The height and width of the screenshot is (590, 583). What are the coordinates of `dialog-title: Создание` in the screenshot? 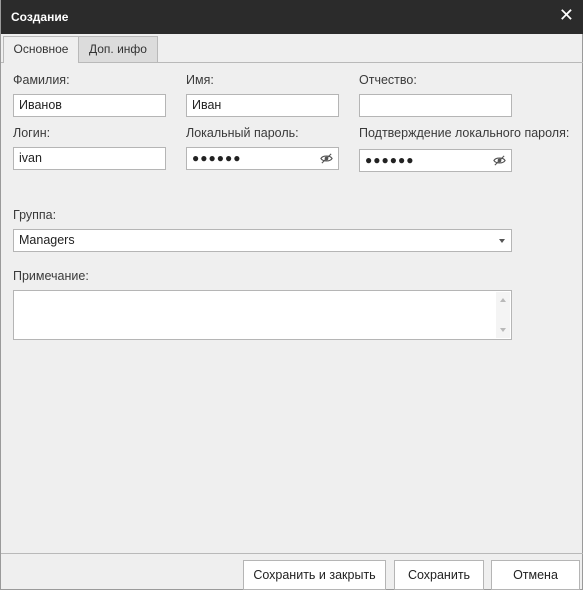 It's located at (40, 17).